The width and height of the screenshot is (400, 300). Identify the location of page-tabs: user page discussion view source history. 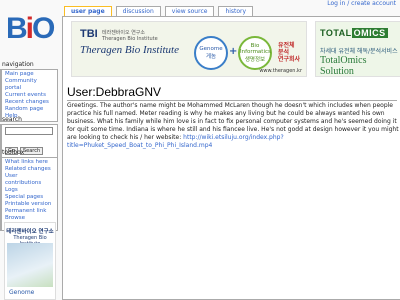
(159, 11).